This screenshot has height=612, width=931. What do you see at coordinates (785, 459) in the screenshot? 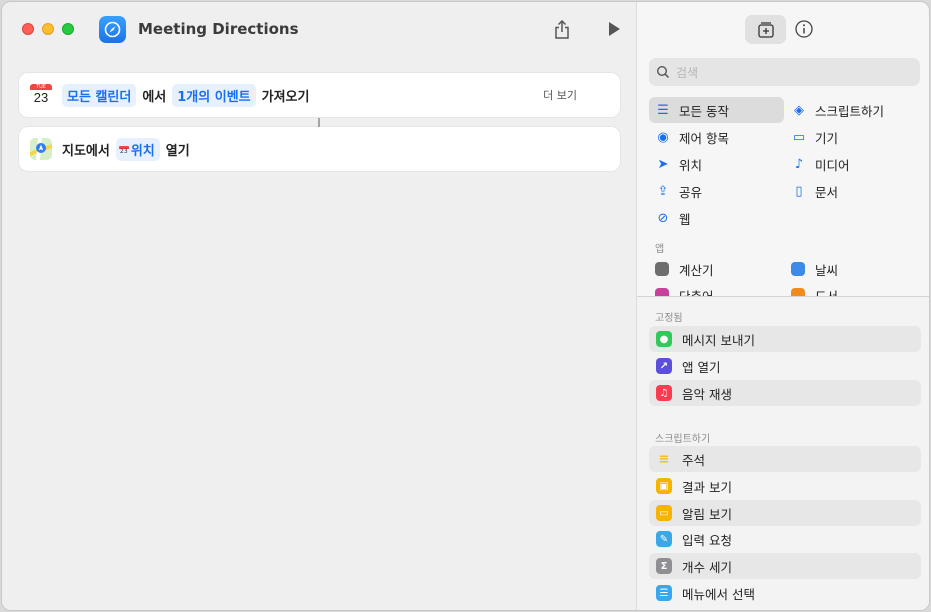
I see `action-comment: ≡ 주석` at bounding box center [785, 459].